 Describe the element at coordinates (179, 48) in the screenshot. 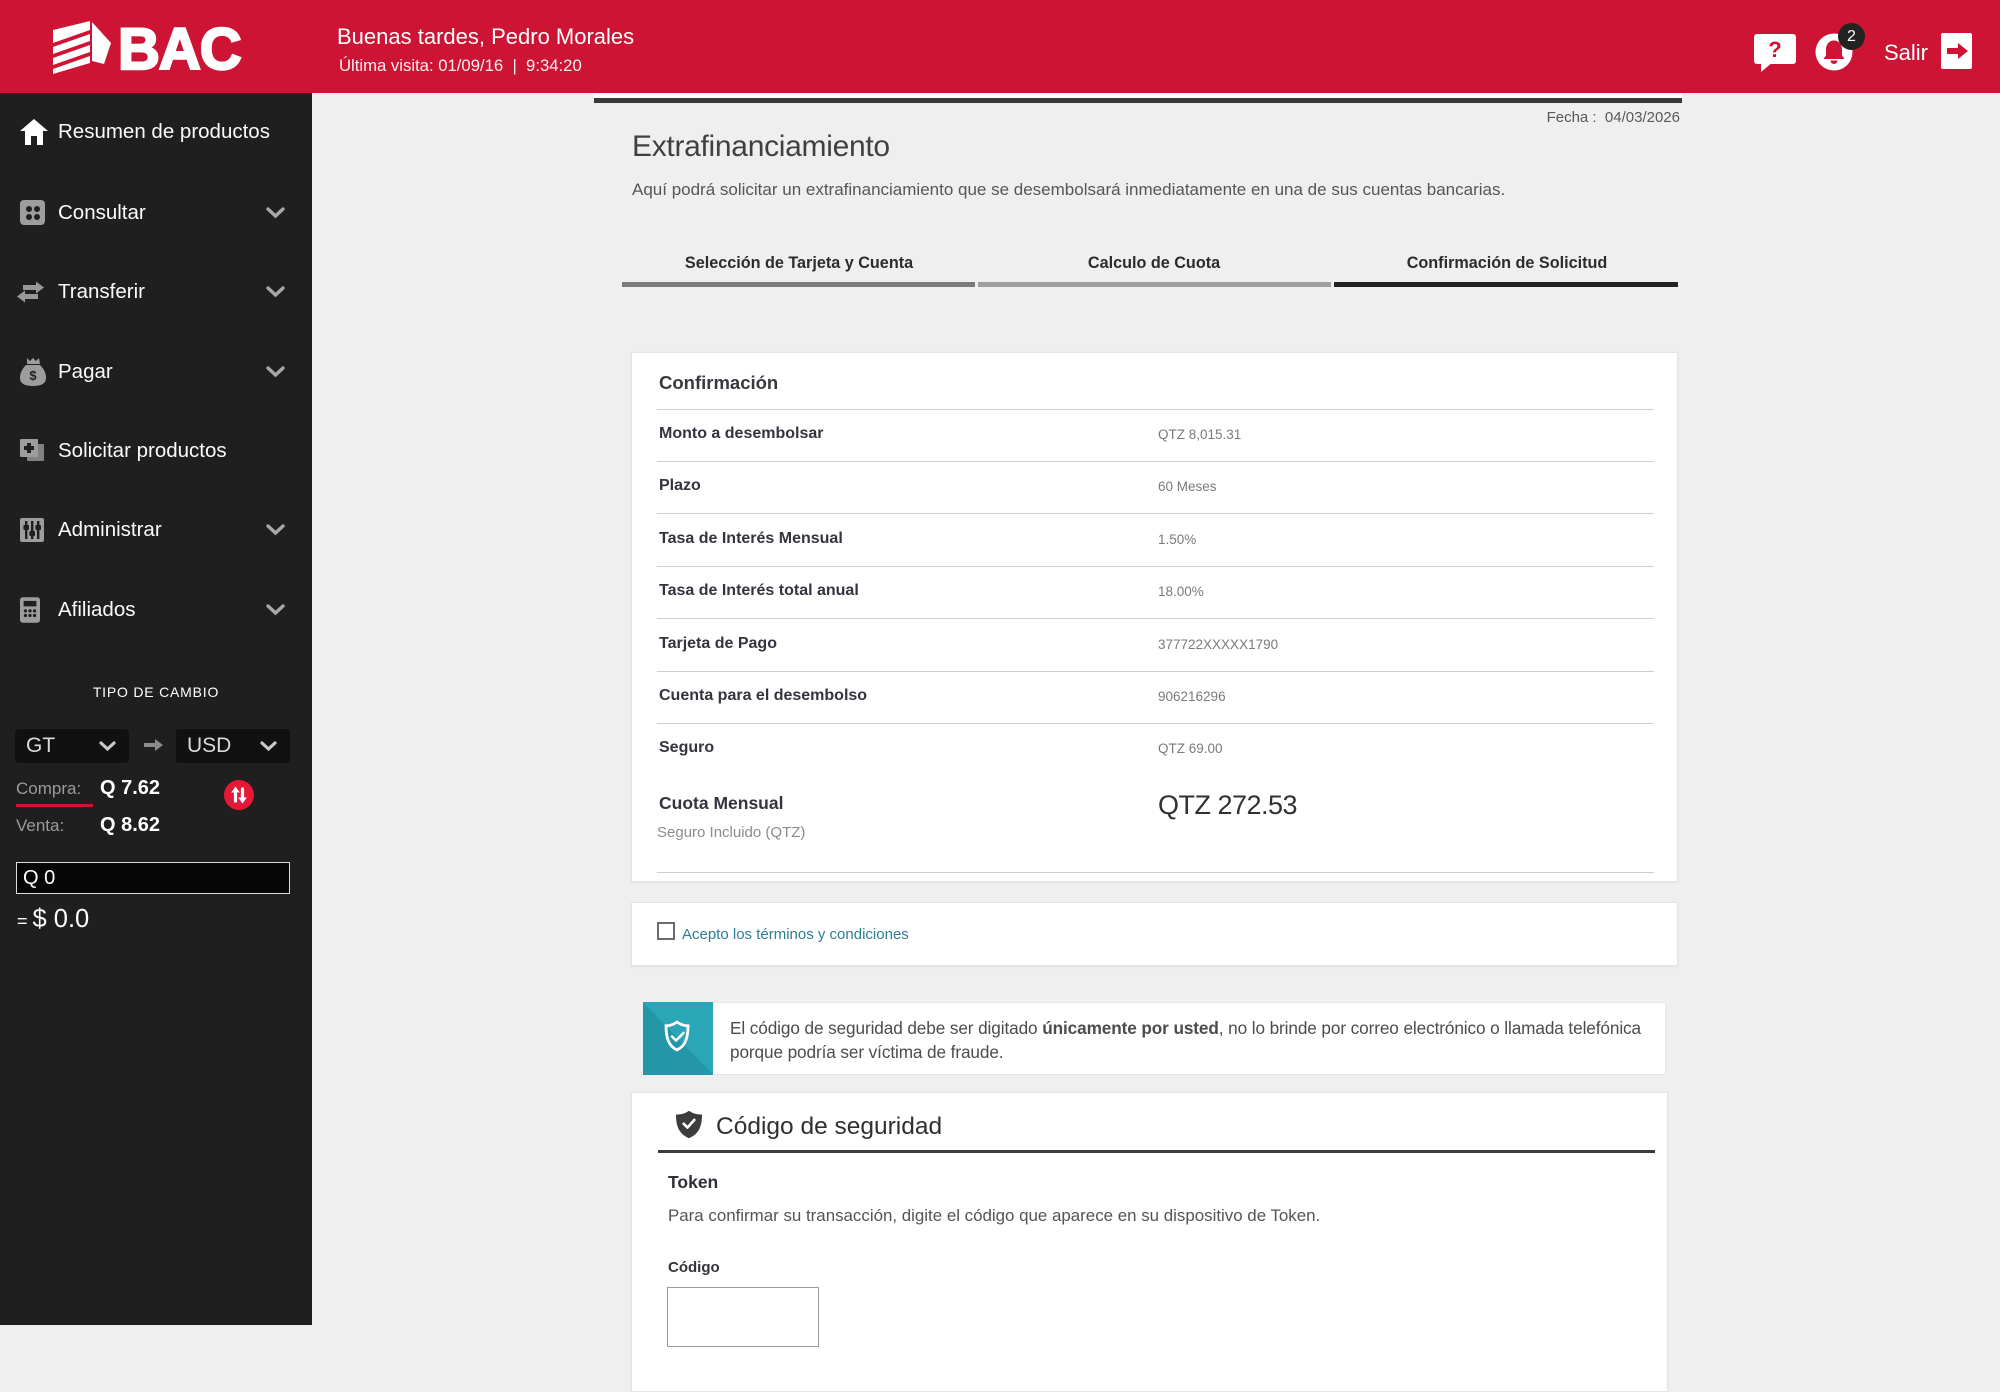

I see `svg-text: BAC` at that location.